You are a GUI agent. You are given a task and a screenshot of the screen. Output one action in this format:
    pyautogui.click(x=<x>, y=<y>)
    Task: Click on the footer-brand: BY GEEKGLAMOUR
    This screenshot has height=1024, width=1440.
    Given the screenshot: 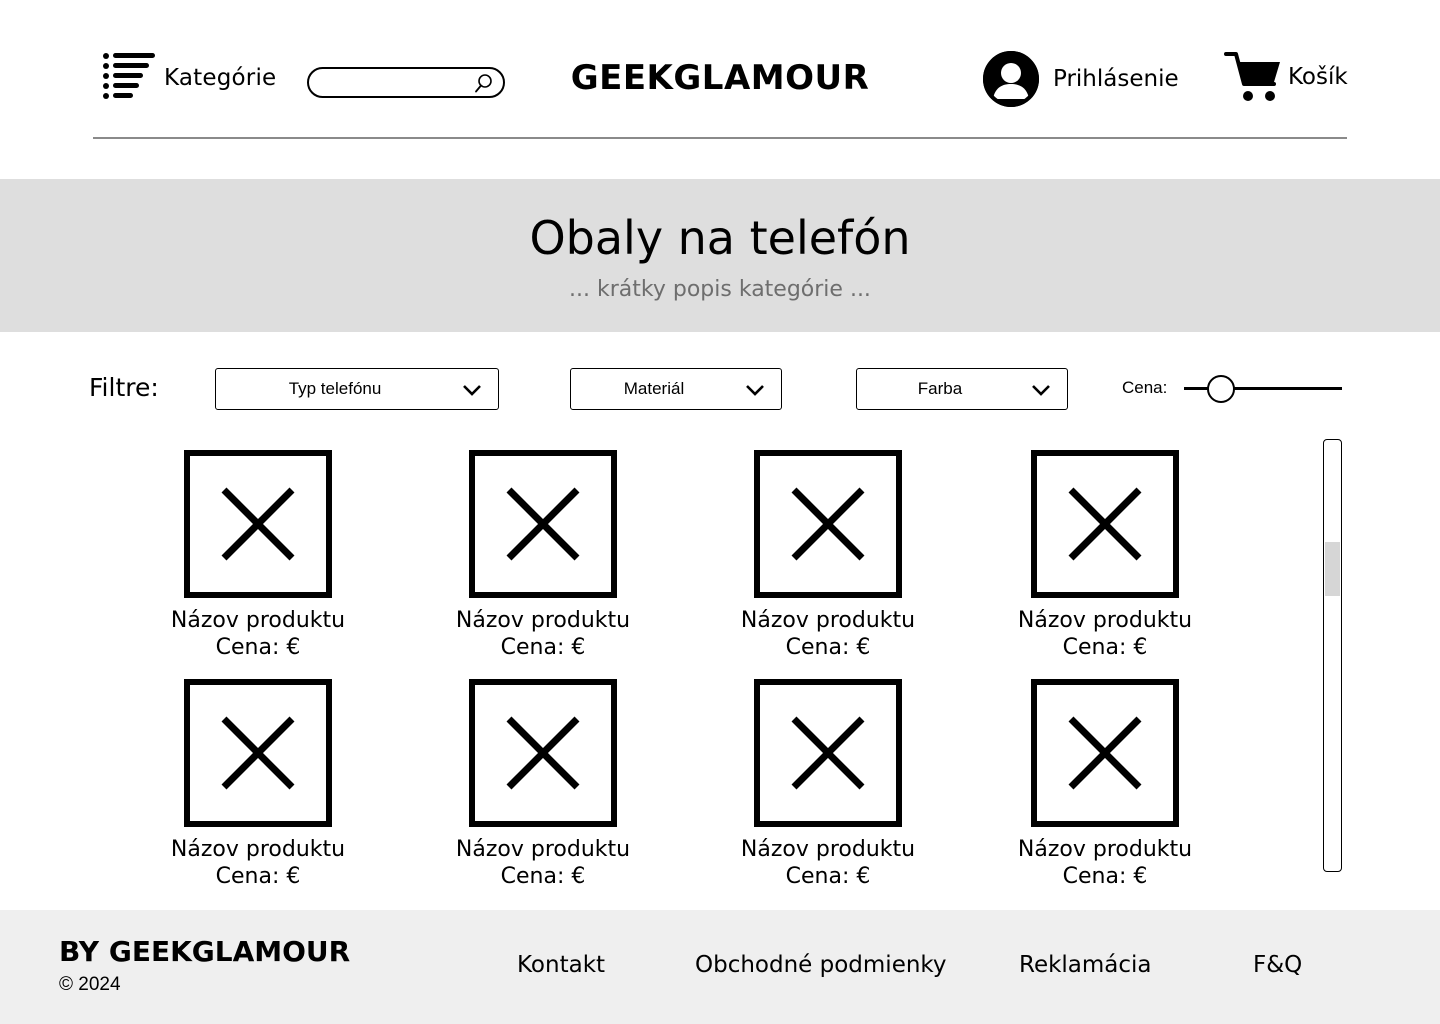 What is the action you would take?
    pyautogui.click(x=205, y=951)
    